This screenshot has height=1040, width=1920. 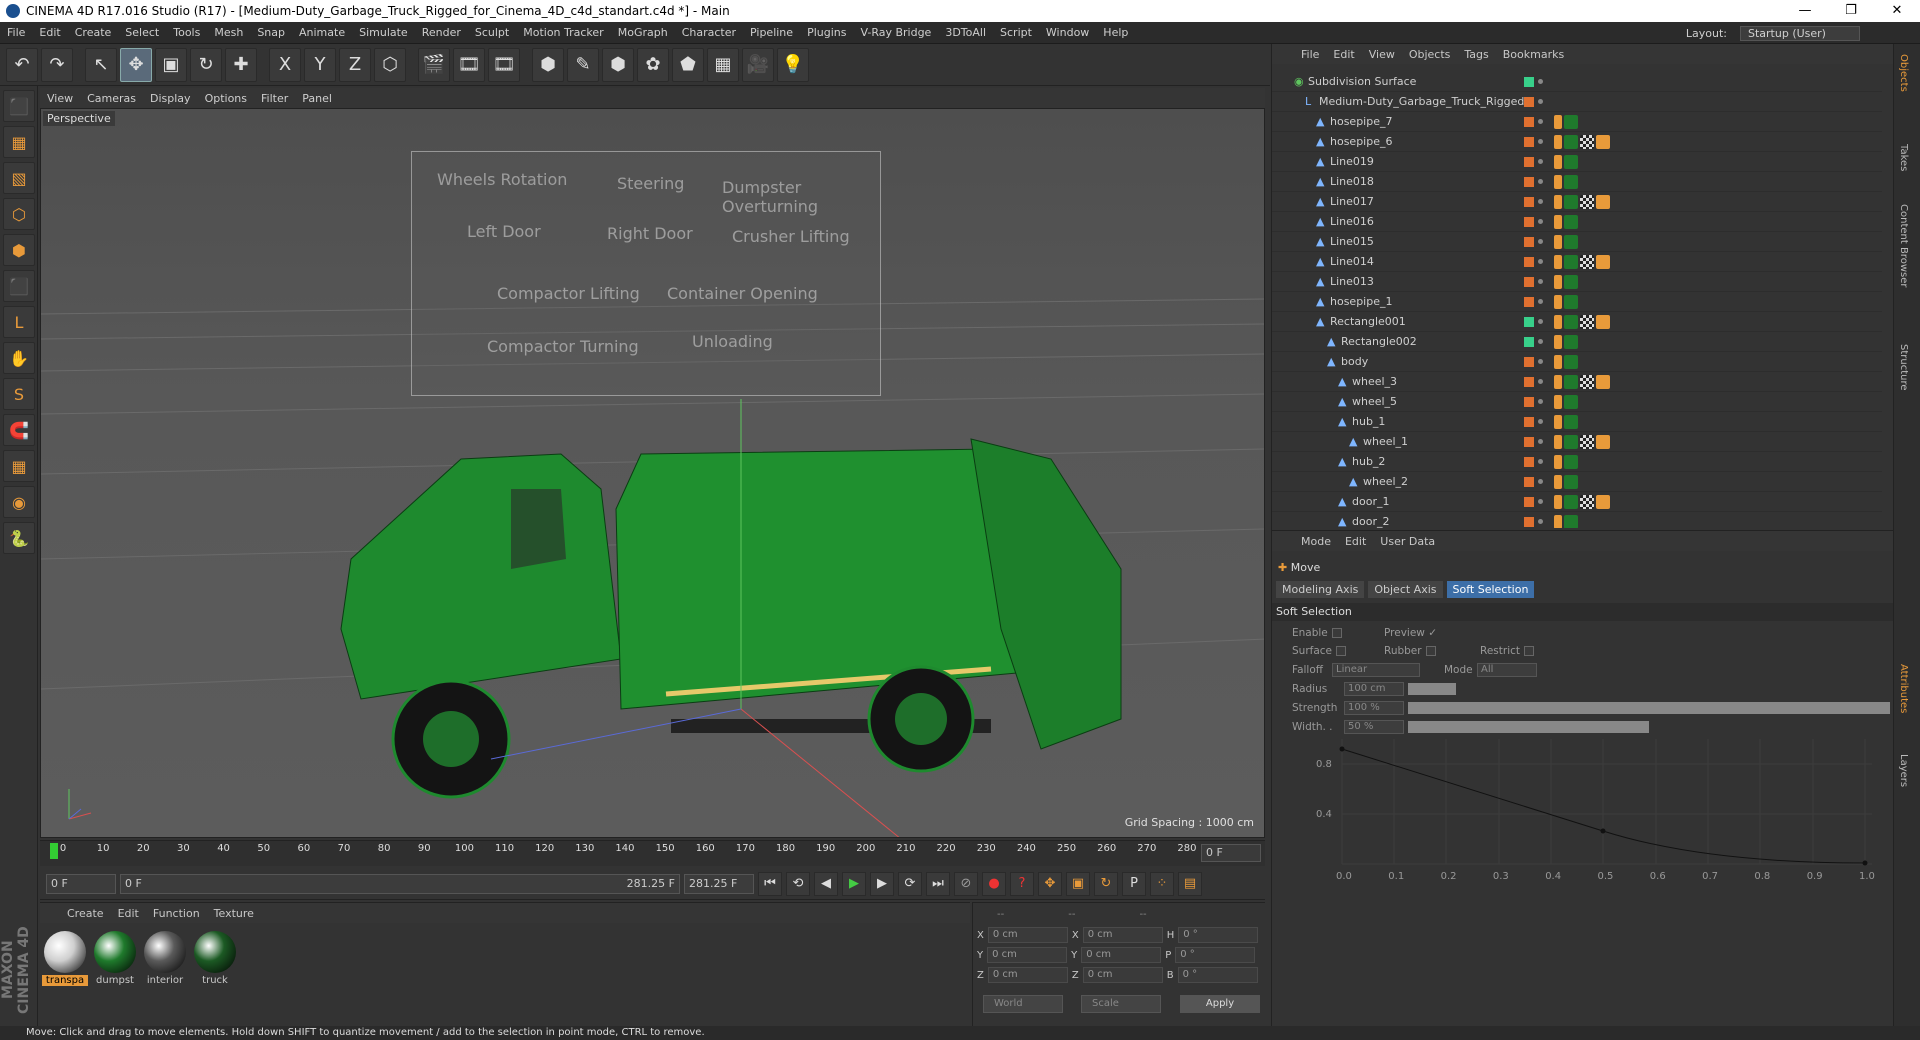 I want to click on light-icon: 💡, so click(x=793, y=64).